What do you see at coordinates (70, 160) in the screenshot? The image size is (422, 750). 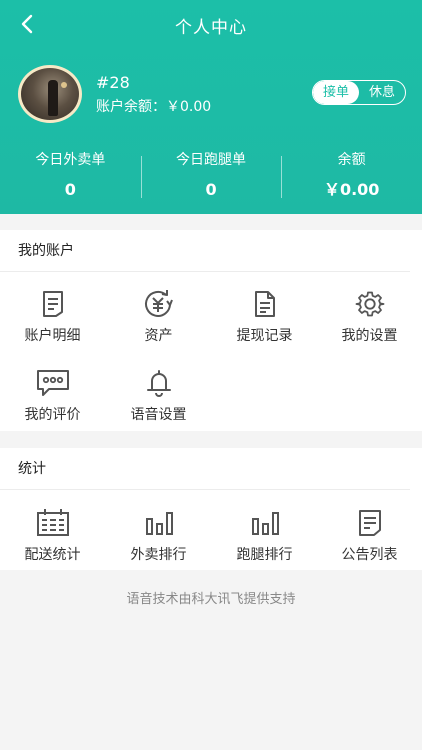 I see `stat-label: 今日外卖单` at bounding box center [70, 160].